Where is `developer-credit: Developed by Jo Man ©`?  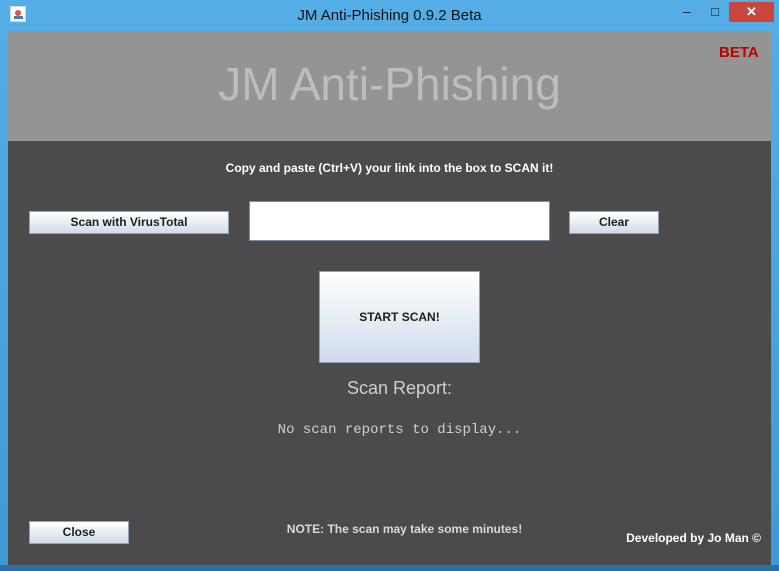 developer-credit: Developed by Jo Man © is located at coordinates (693, 538).